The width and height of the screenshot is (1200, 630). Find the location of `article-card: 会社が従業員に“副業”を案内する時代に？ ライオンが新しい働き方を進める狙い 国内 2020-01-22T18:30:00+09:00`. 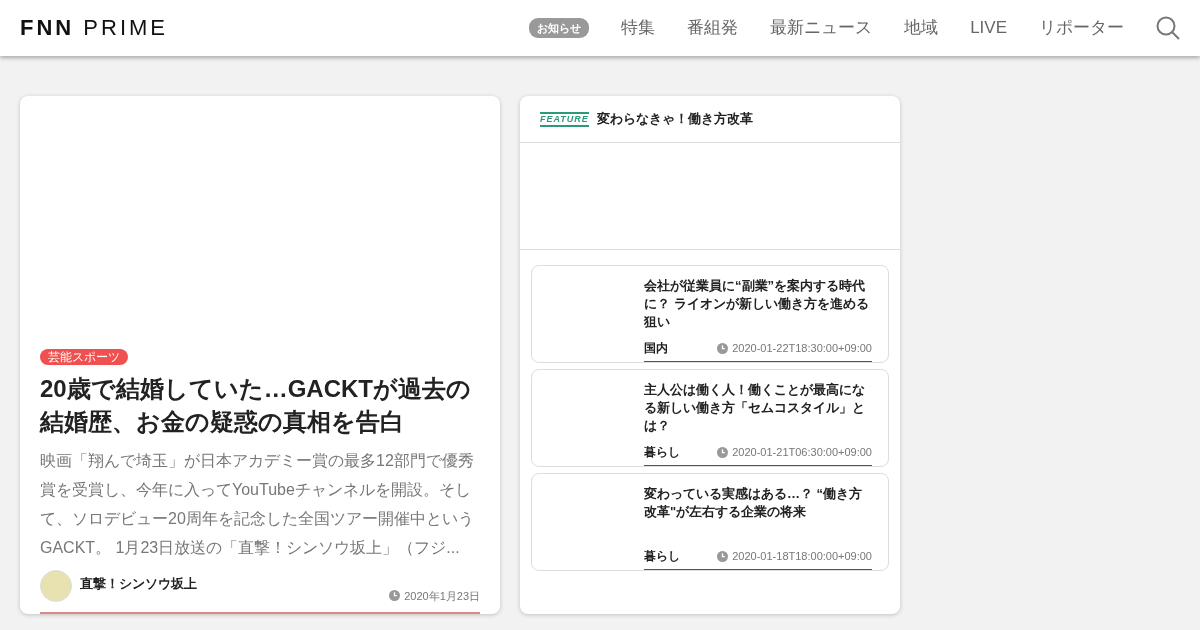

article-card: 会社が従業員に“副業”を案内する時代に？ ライオンが新しい働き方を進める狙い 国内 2020-01-22T18:30:00+09:00 is located at coordinates (710, 314).